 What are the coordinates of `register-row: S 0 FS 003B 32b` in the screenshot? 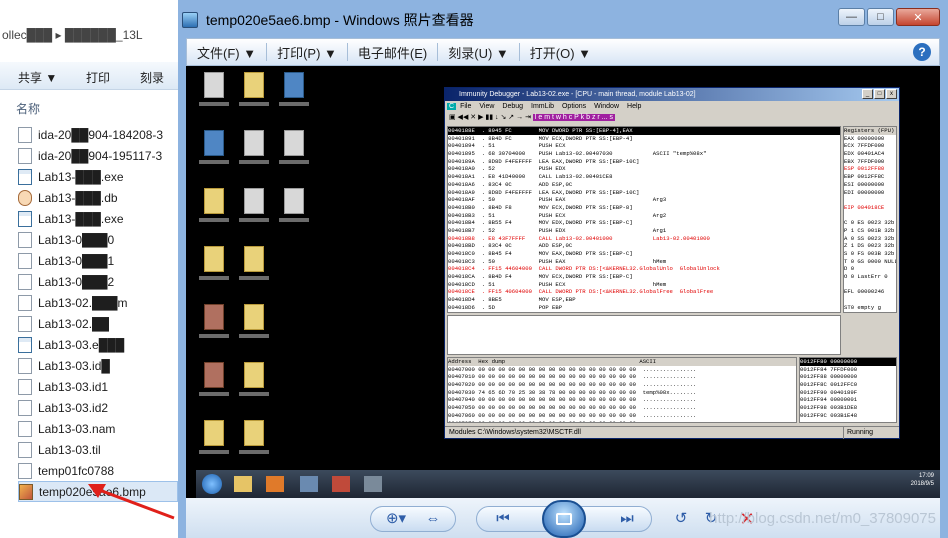 It's located at (869, 253).